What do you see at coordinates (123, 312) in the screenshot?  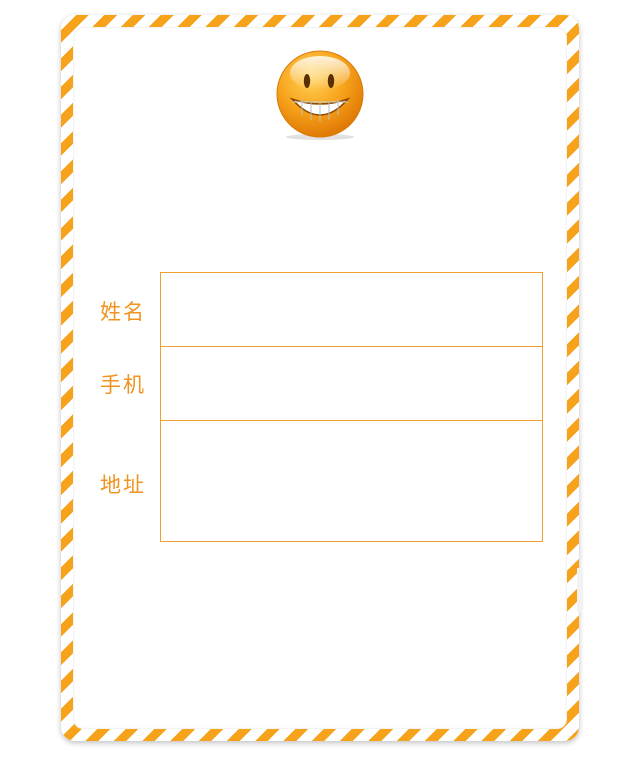 I see `name-label: 姓名` at bounding box center [123, 312].